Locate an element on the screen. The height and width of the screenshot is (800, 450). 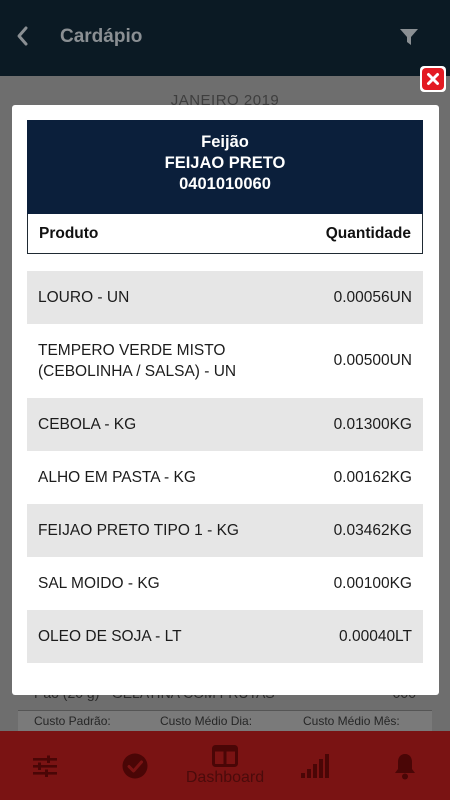
table-row: FEIJAO PRETO TIPO 1 - KG 0.03462KG is located at coordinates (225, 530).